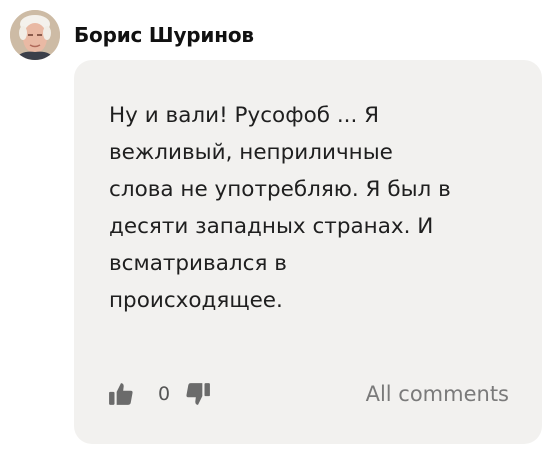 This screenshot has height=465, width=552. I want to click on avatar-photo, so click(35, 35).